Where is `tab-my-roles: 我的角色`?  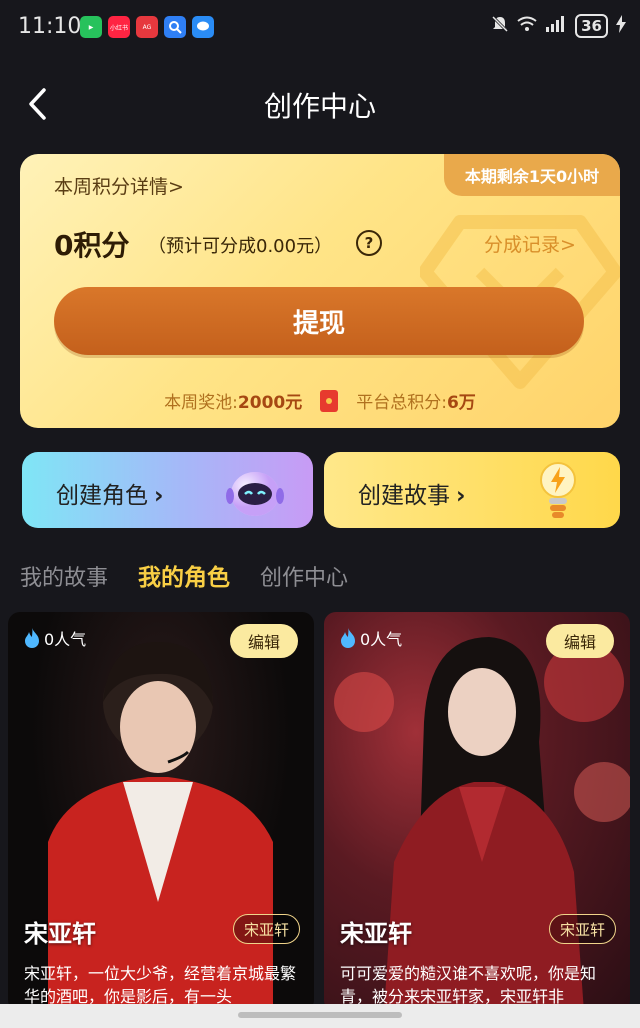 tab-my-roles: 我的角色 is located at coordinates (184, 575).